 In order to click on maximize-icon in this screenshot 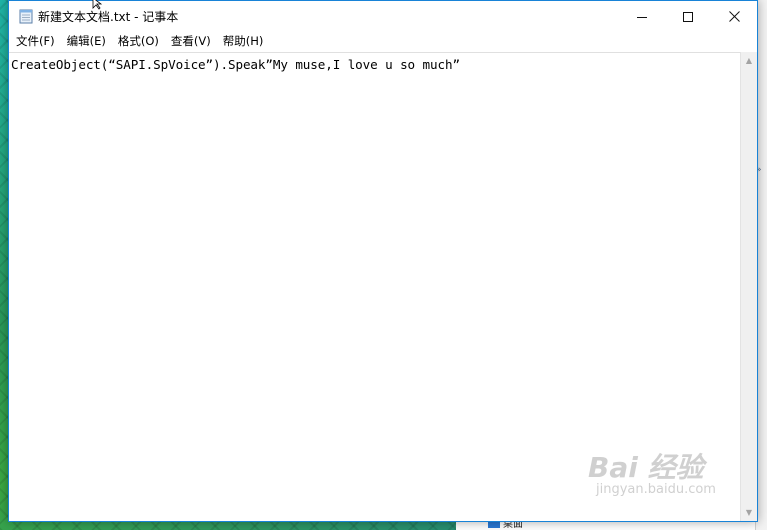, I will do `click(688, 16)`.